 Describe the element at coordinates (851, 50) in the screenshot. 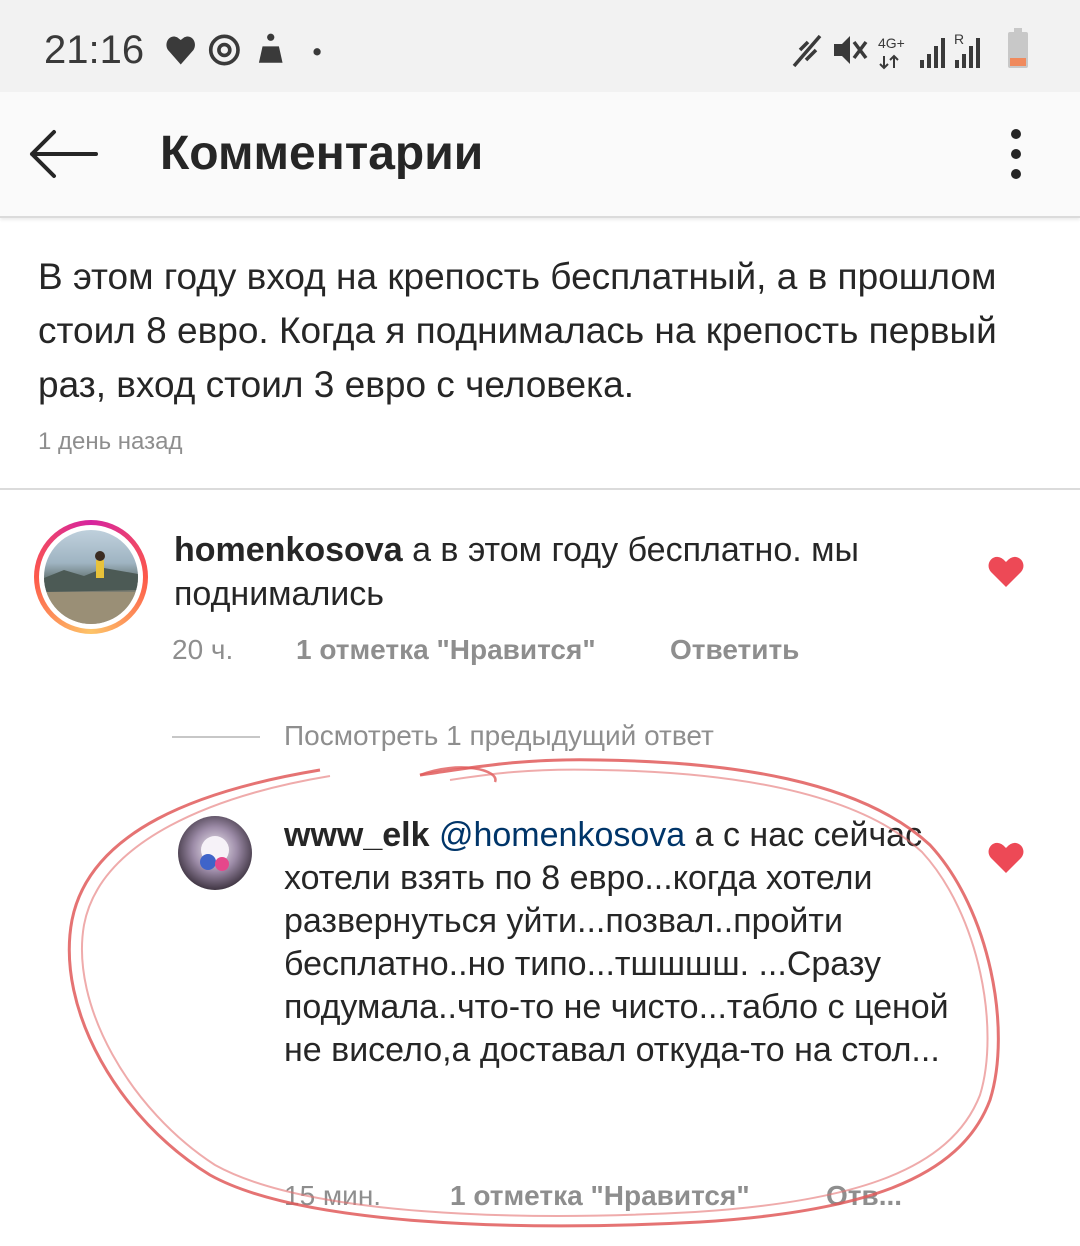

I see `mute-icon` at that location.